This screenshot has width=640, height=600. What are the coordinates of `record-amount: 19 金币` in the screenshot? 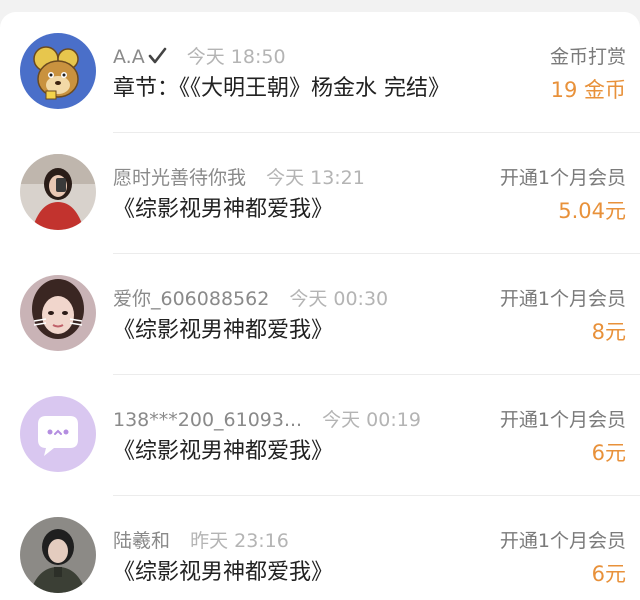 It's located at (588, 90).